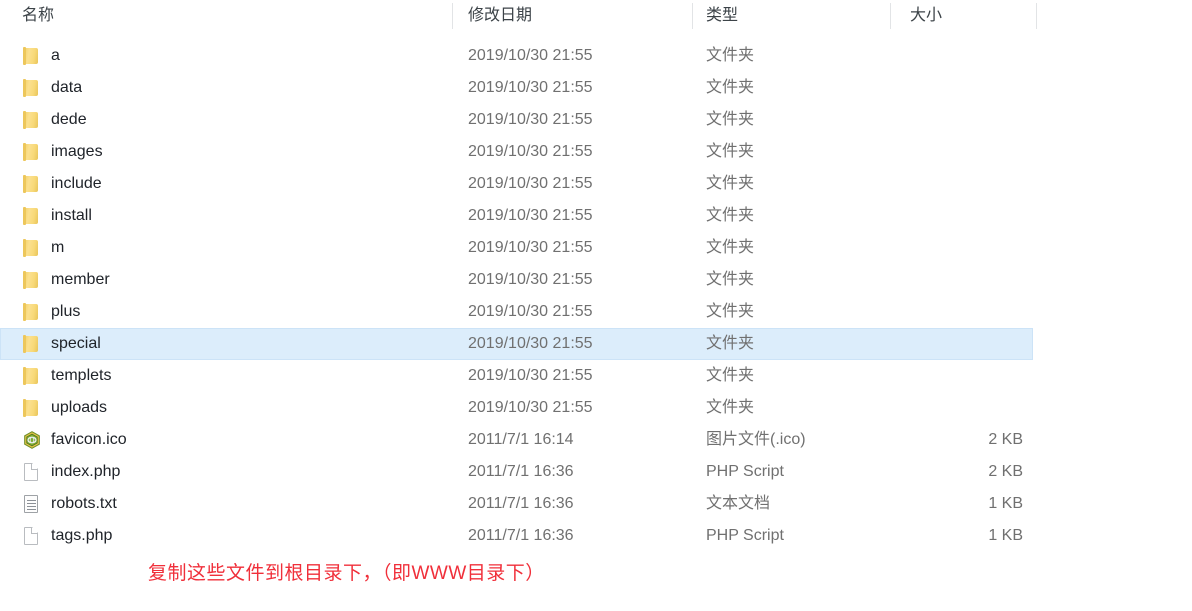 This screenshot has width=1192, height=611. I want to click on file-name: member, so click(80, 280).